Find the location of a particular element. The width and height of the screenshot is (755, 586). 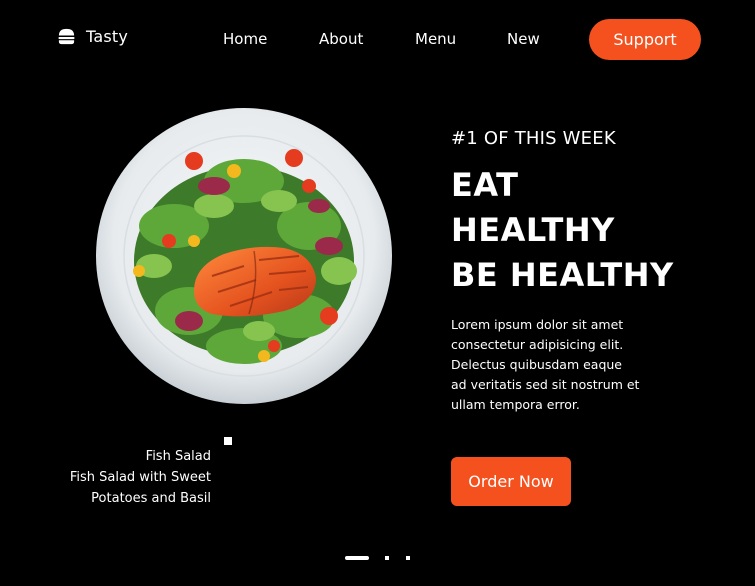

dish-title: Fish Salad is located at coordinates (178, 456).